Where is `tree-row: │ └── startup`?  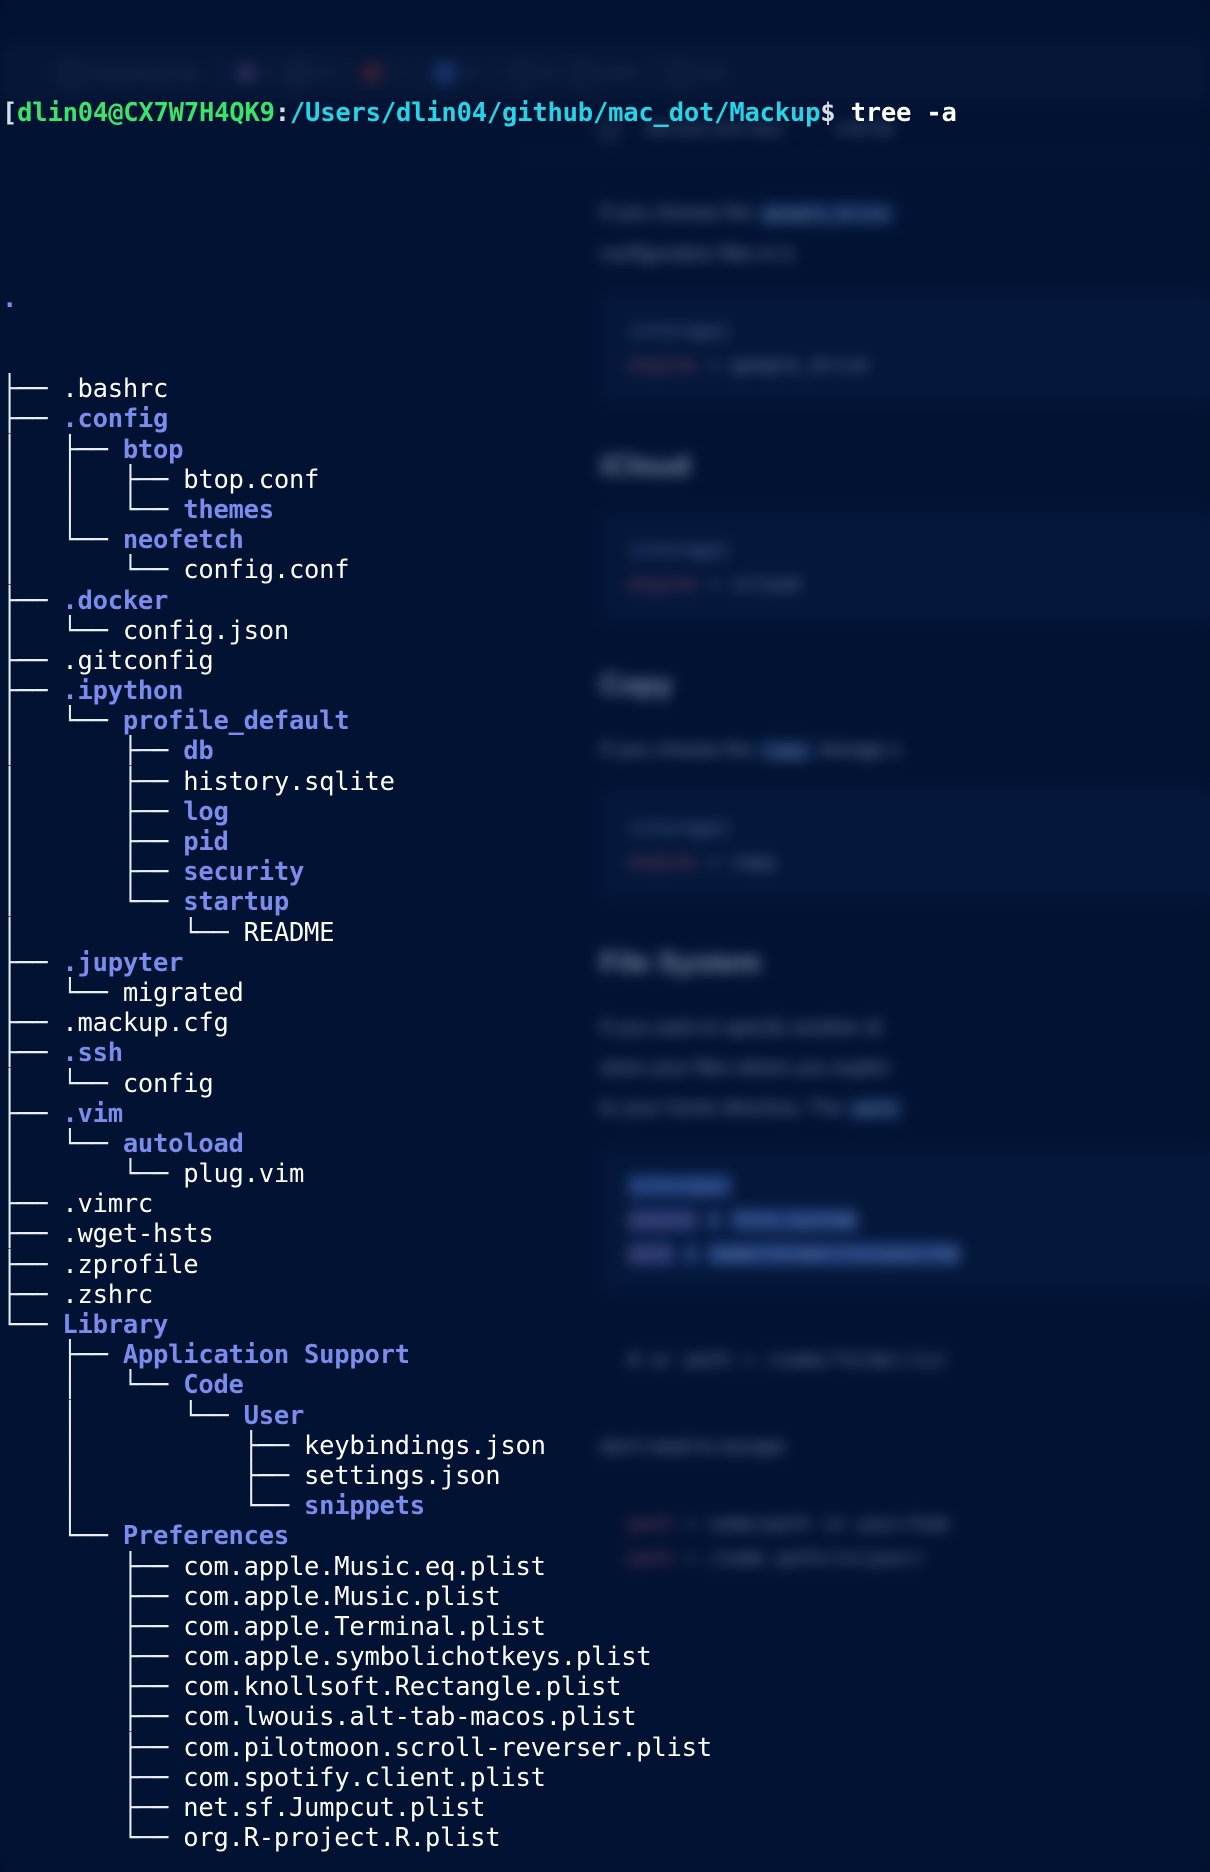 tree-row: │ └── startup is located at coordinates (606, 902).